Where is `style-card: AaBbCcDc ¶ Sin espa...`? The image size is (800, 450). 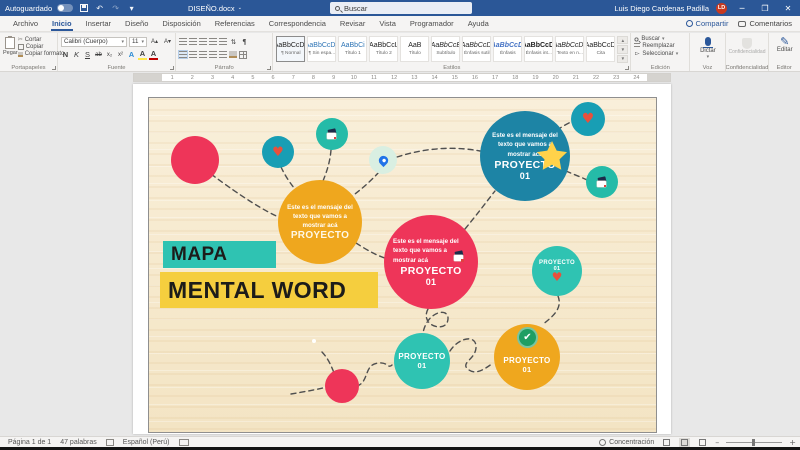
style-card: AaBbCcDc ¶ Sin espa... is located at coordinates (322, 49).